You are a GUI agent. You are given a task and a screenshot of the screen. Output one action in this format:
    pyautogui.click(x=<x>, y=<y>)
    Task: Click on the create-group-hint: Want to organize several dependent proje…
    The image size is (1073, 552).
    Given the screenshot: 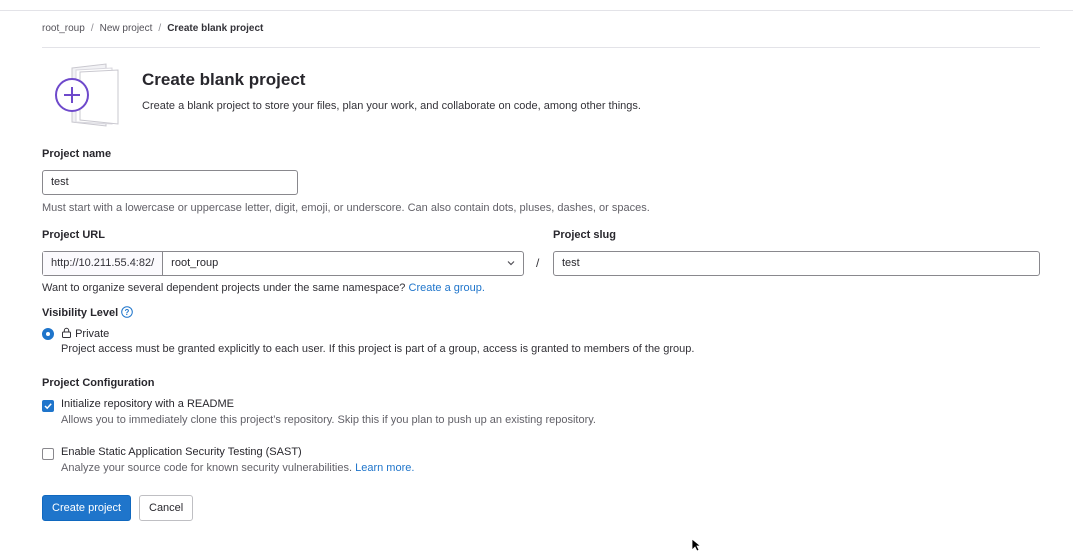 What is the action you would take?
    pyautogui.click(x=263, y=288)
    